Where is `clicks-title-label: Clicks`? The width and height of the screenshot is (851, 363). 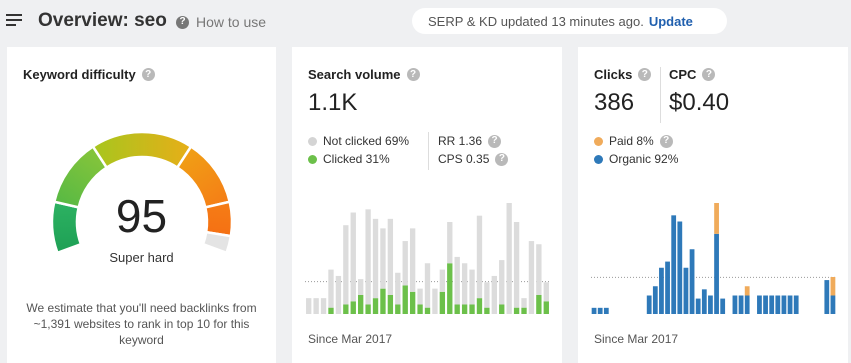 clicks-title-label: Clicks is located at coordinates (613, 74).